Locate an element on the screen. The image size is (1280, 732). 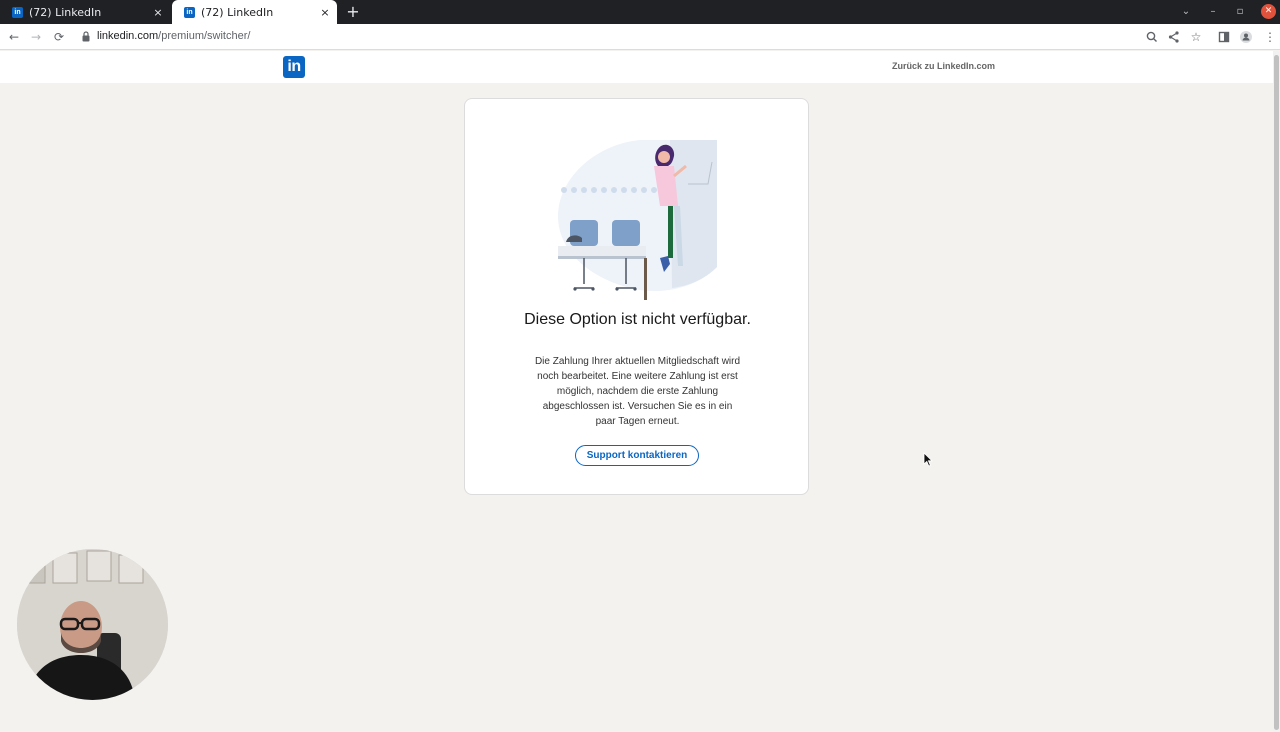
url-domain: linkedin.com is located at coordinates (128, 36).